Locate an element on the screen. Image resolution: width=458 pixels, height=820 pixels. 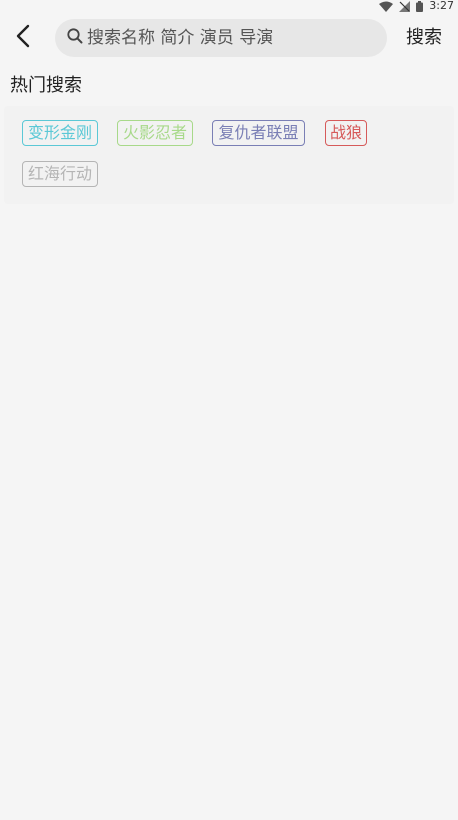
chevron-left-icon is located at coordinates (23, 38).